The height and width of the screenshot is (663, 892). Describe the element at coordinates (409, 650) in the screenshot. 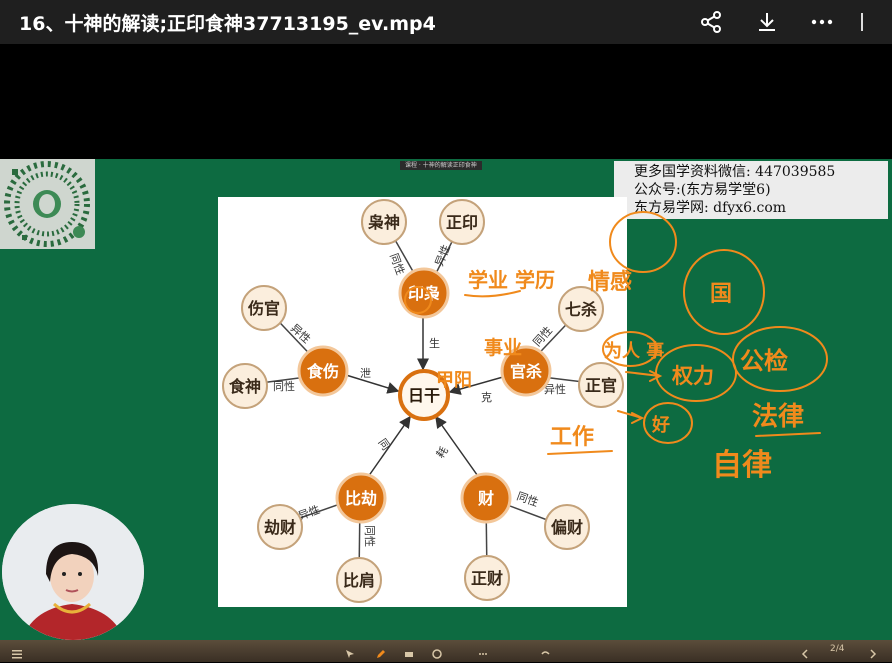

I see `eraser-icon` at that location.